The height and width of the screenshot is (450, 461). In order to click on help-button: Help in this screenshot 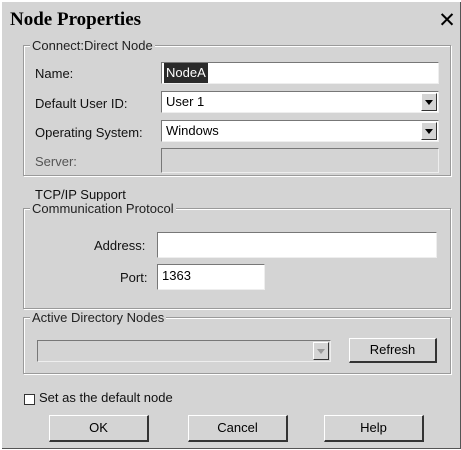, I will do `click(374, 428)`.